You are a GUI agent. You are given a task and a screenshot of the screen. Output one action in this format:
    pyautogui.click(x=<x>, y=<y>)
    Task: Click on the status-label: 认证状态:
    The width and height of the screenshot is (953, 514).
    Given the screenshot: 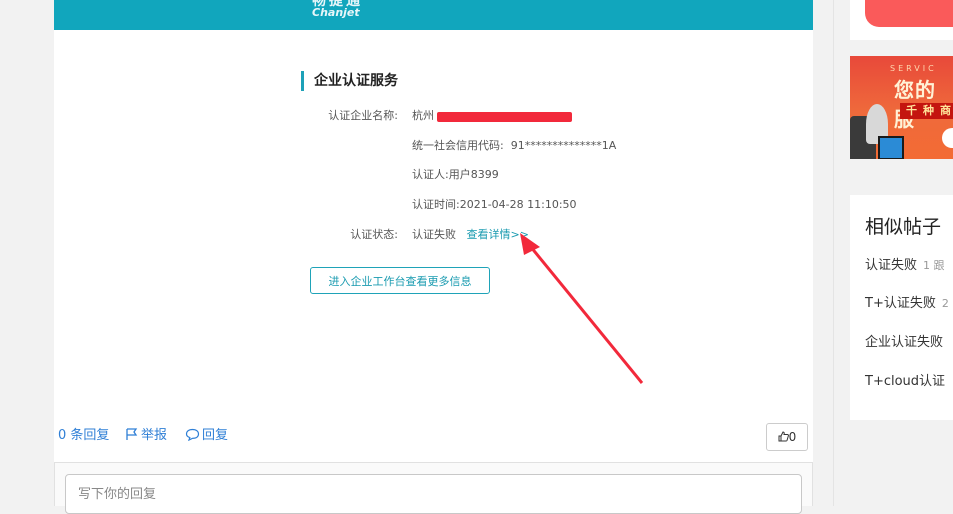 What is the action you would take?
    pyautogui.click(x=374, y=234)
    